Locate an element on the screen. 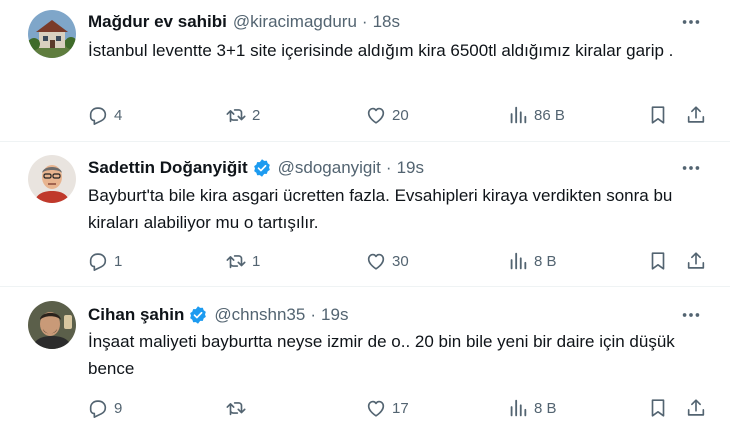 The image size is (730, 422). retweet-button: 1 is located at coordinates (242, 261).